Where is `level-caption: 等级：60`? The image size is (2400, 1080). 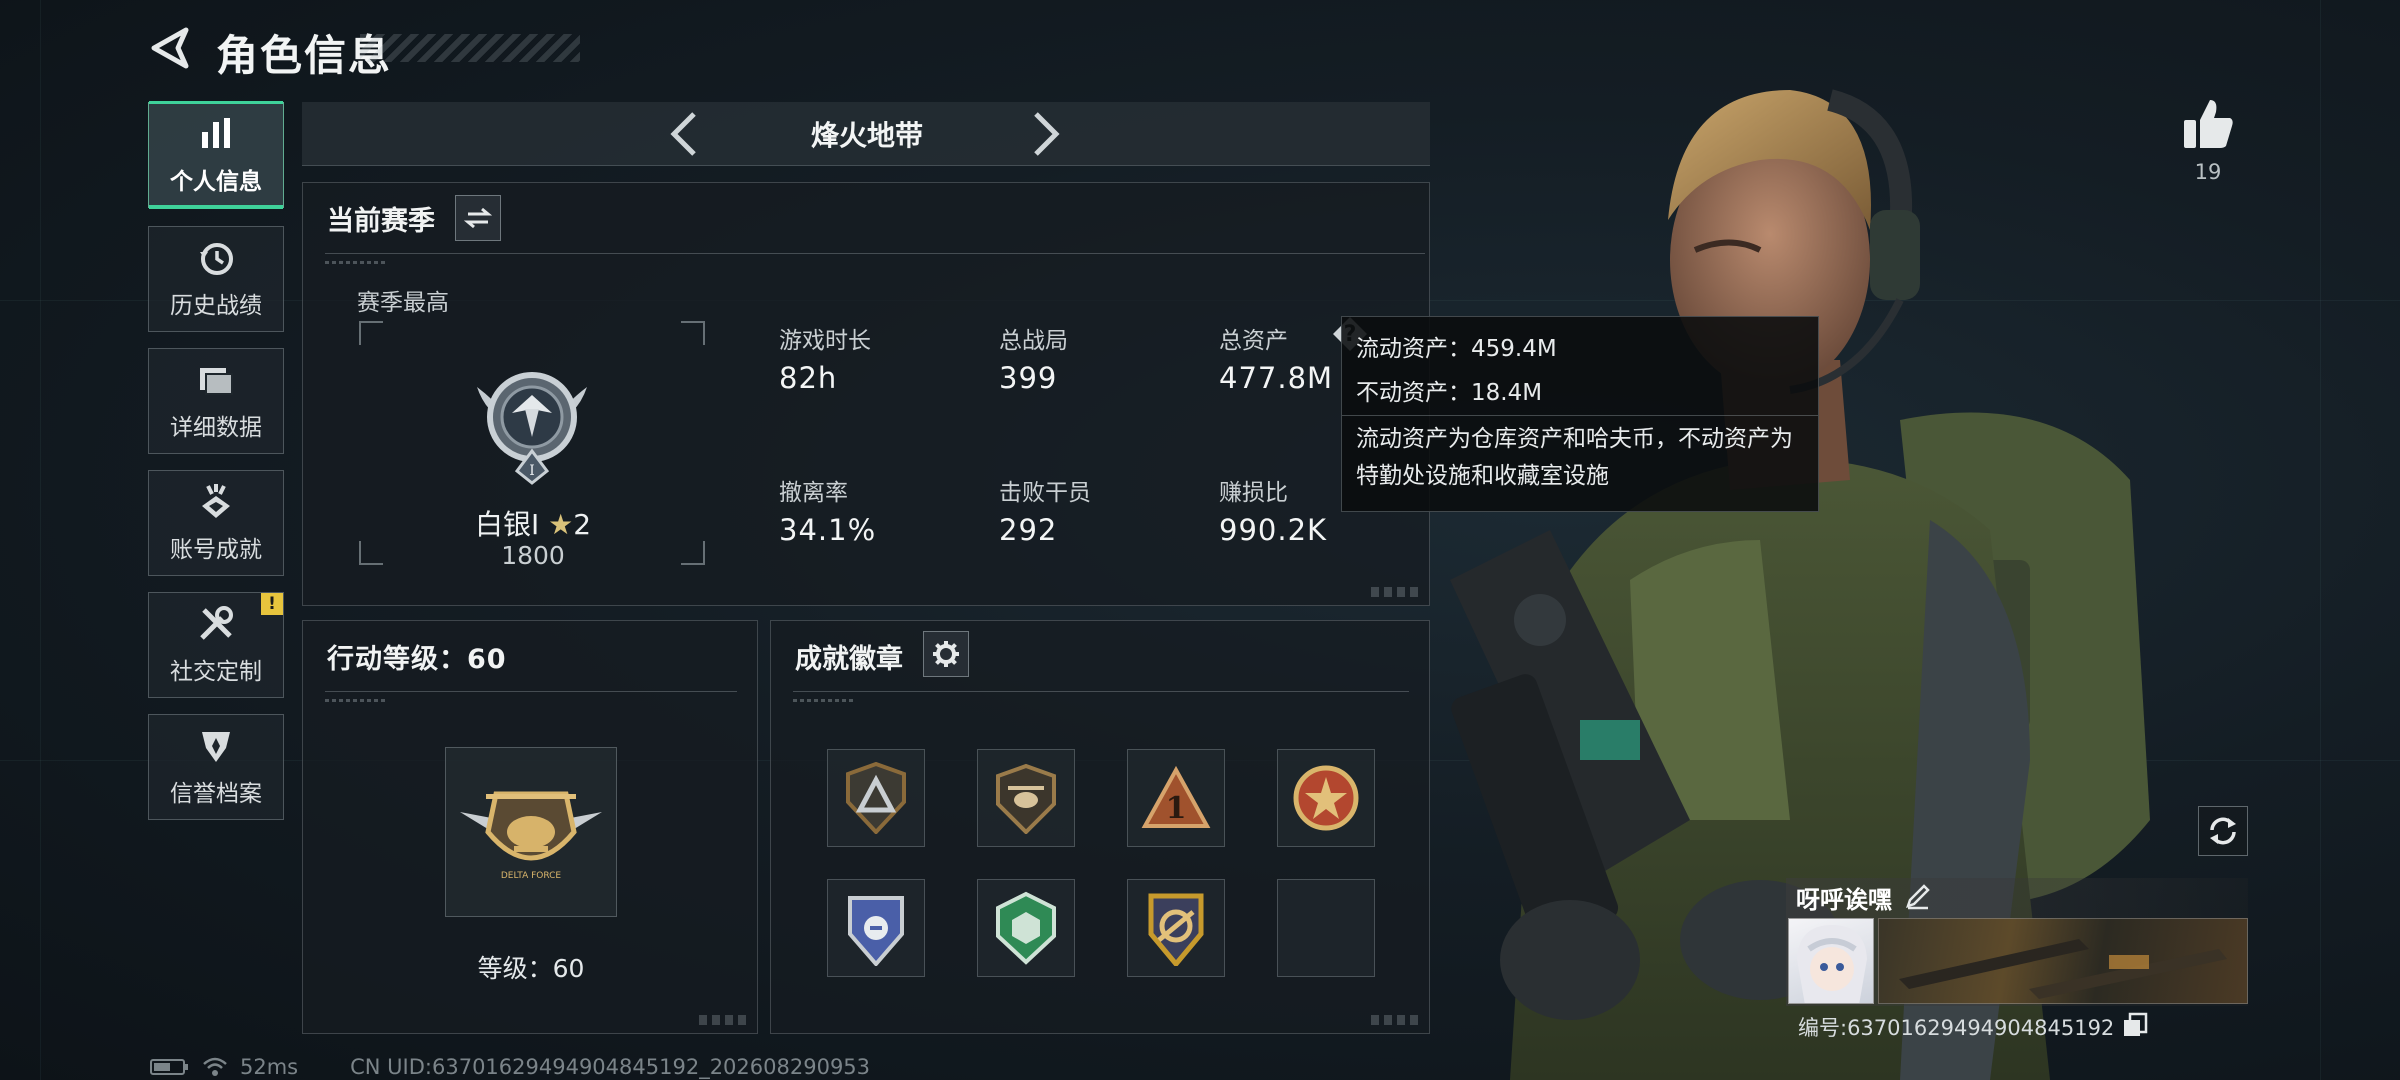
level-caption: 等级：60 is located at coordinates (531, 968).